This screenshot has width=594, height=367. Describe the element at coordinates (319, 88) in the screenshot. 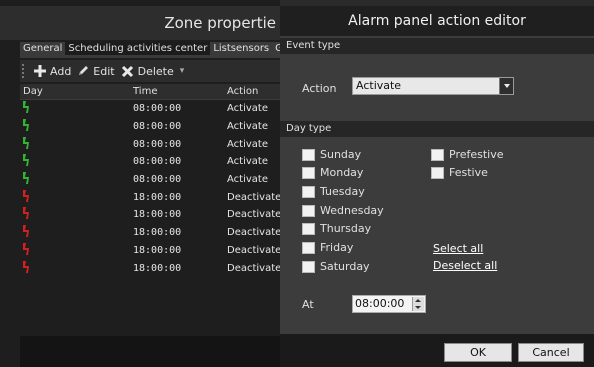

I see `action-label: Action` at that location.